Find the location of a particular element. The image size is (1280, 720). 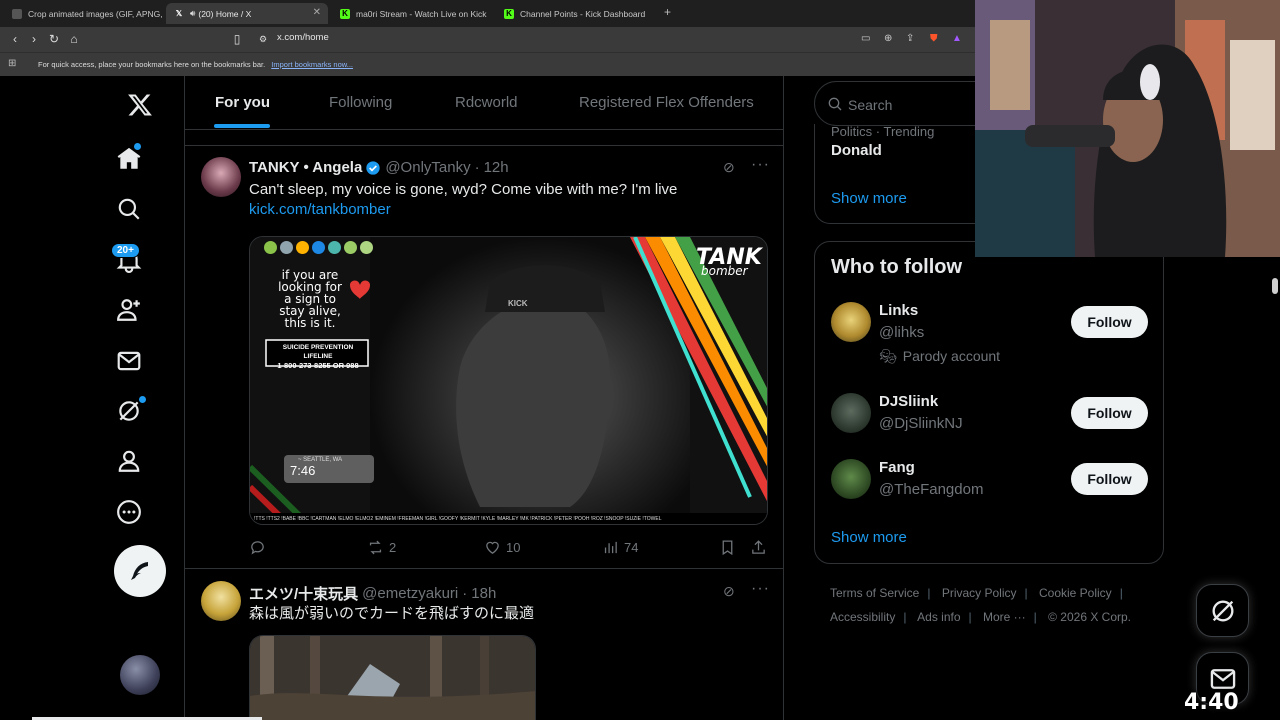

feather-quill-icon is located at coordinates (139, 571).